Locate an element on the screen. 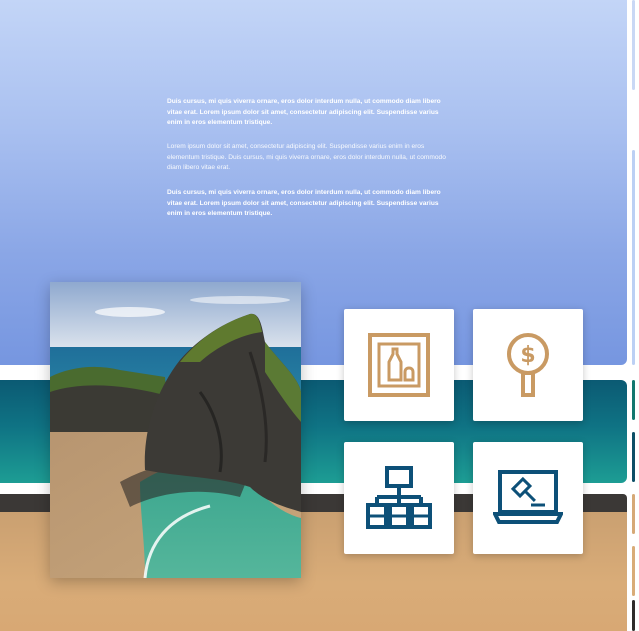 The width and height of the screenshot is (639, 631). edge-strip-sky-top is located at coordinates (633, 45).